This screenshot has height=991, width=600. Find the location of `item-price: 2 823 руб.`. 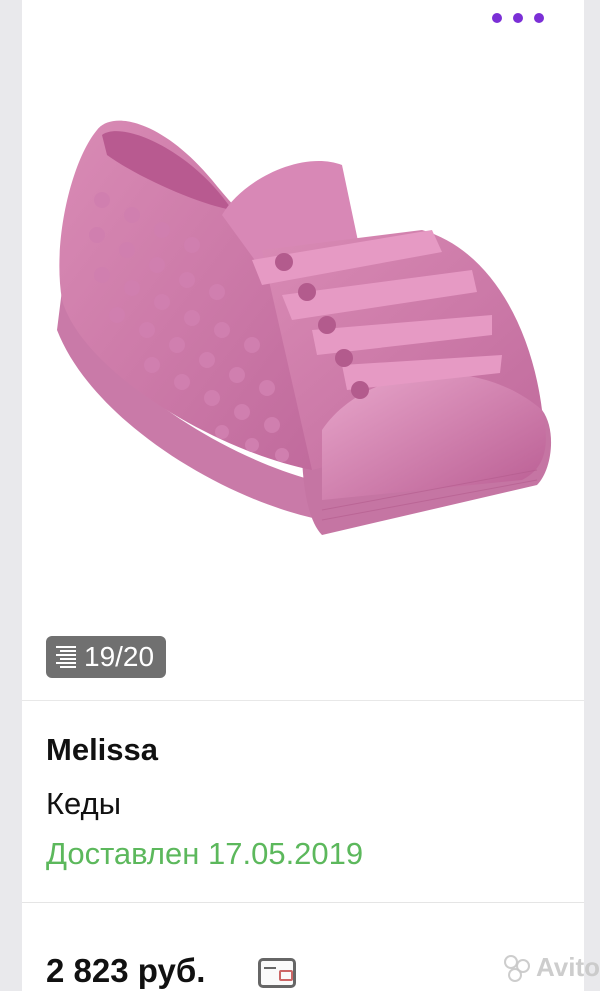

item-price: 2 823 руб. is located at coordinates (126, 970).